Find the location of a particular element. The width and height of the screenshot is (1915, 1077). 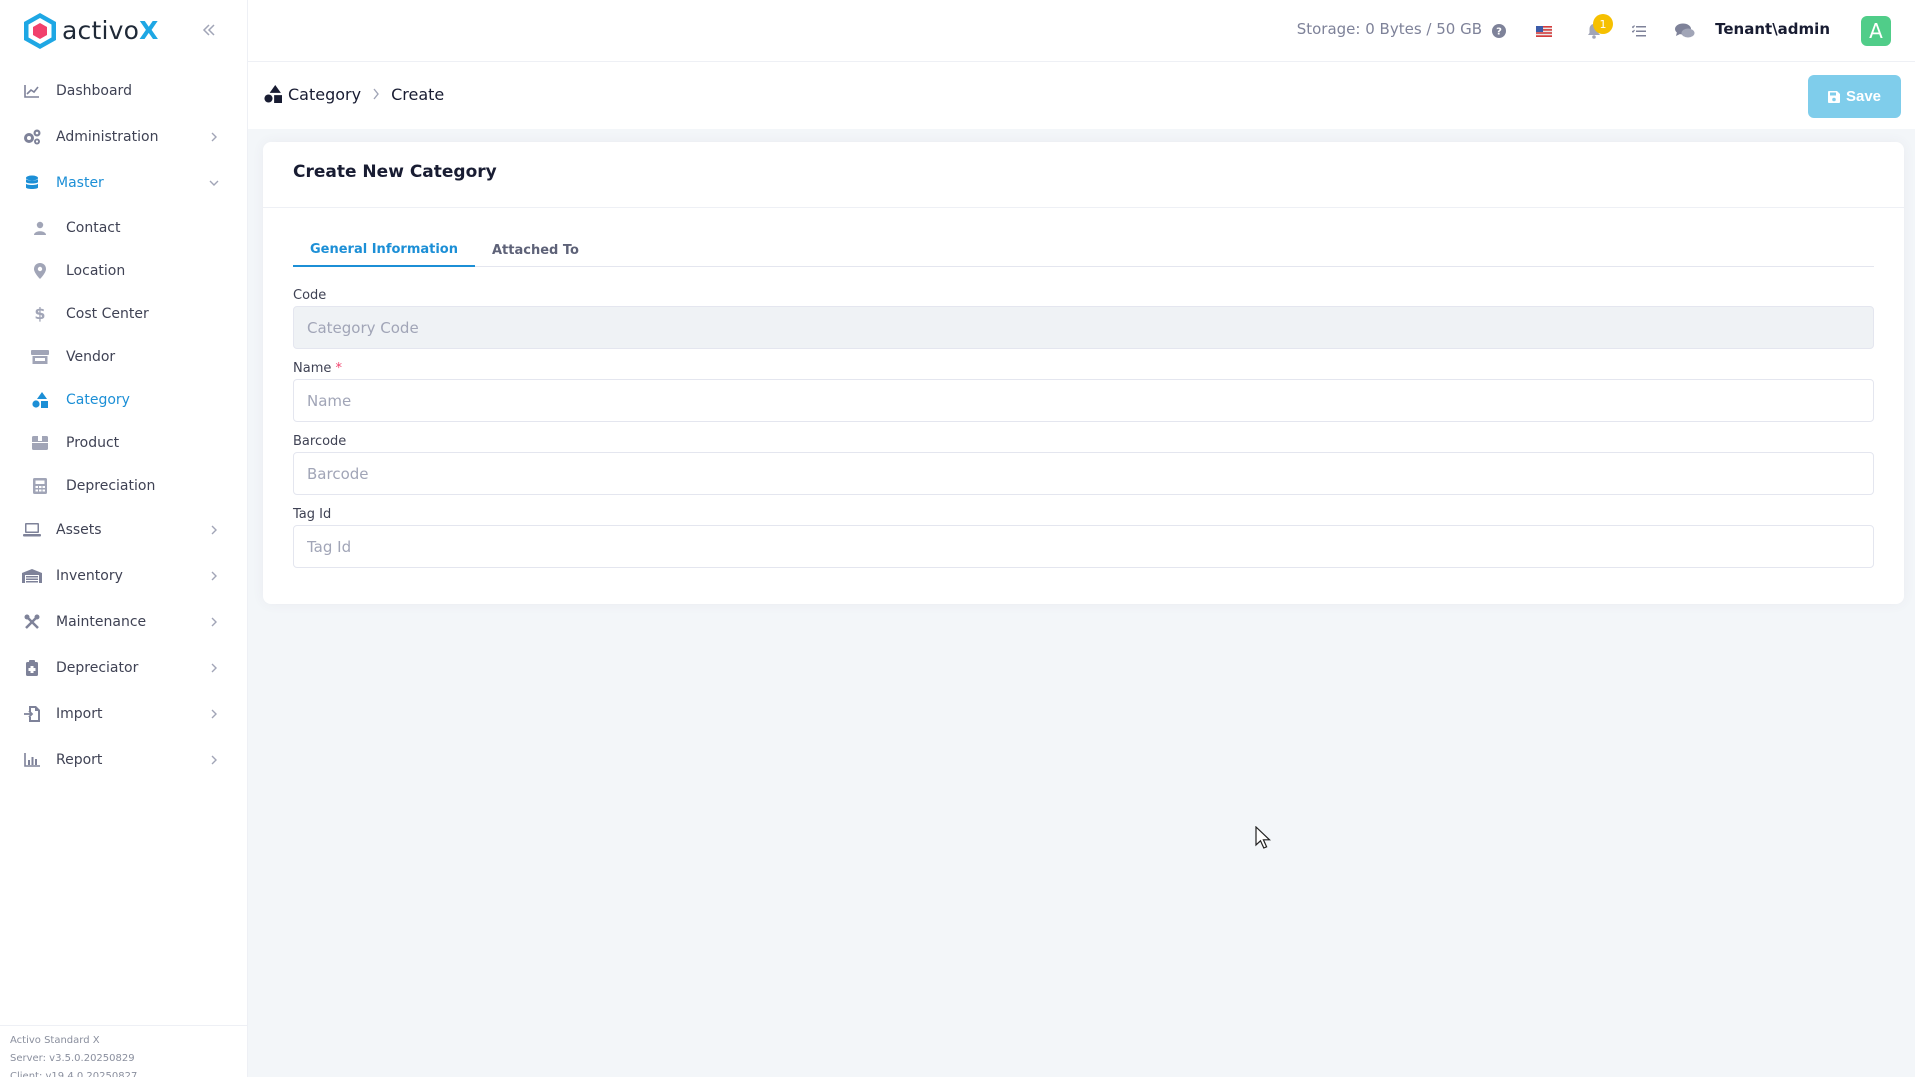

sidebar-item-label: Contact is located at coordinates (93, 227).